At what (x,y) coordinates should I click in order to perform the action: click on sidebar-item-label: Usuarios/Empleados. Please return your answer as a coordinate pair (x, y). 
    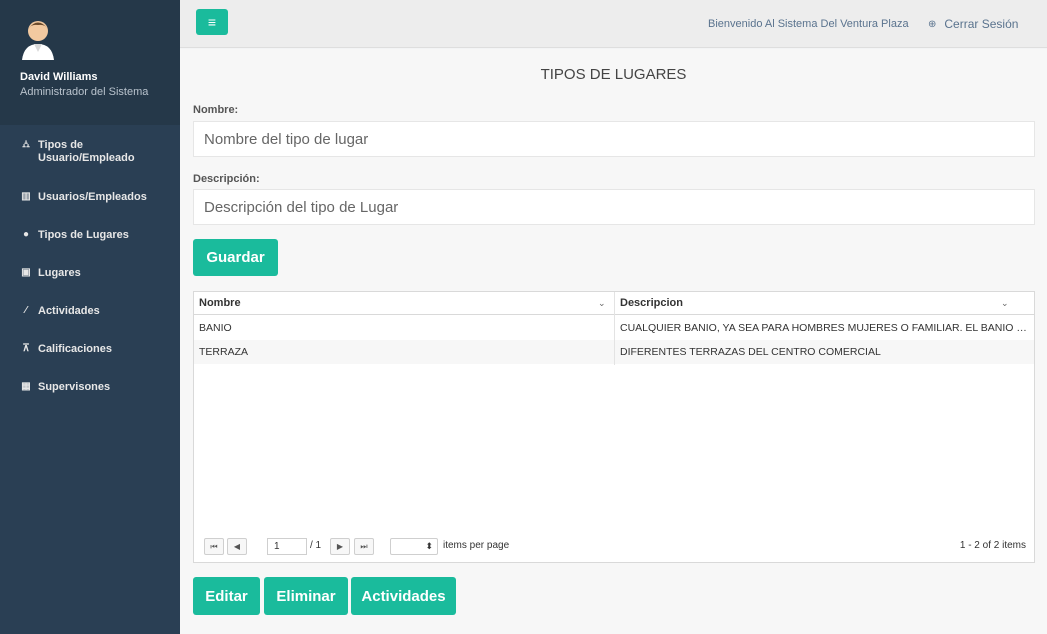
    Looking at the image, I should click on (92, 197).